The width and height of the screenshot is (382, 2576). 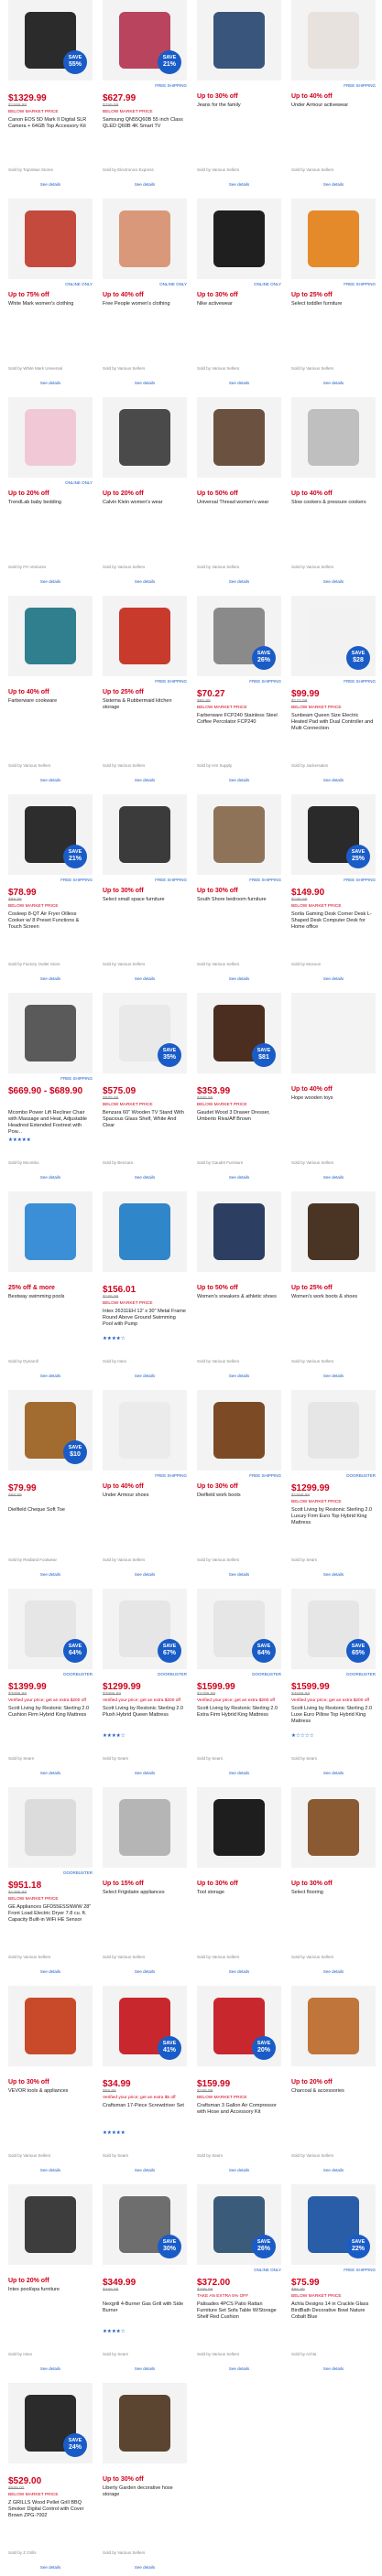 I want to click on product-title: Farberware cookware, so click(x=50, y=711).